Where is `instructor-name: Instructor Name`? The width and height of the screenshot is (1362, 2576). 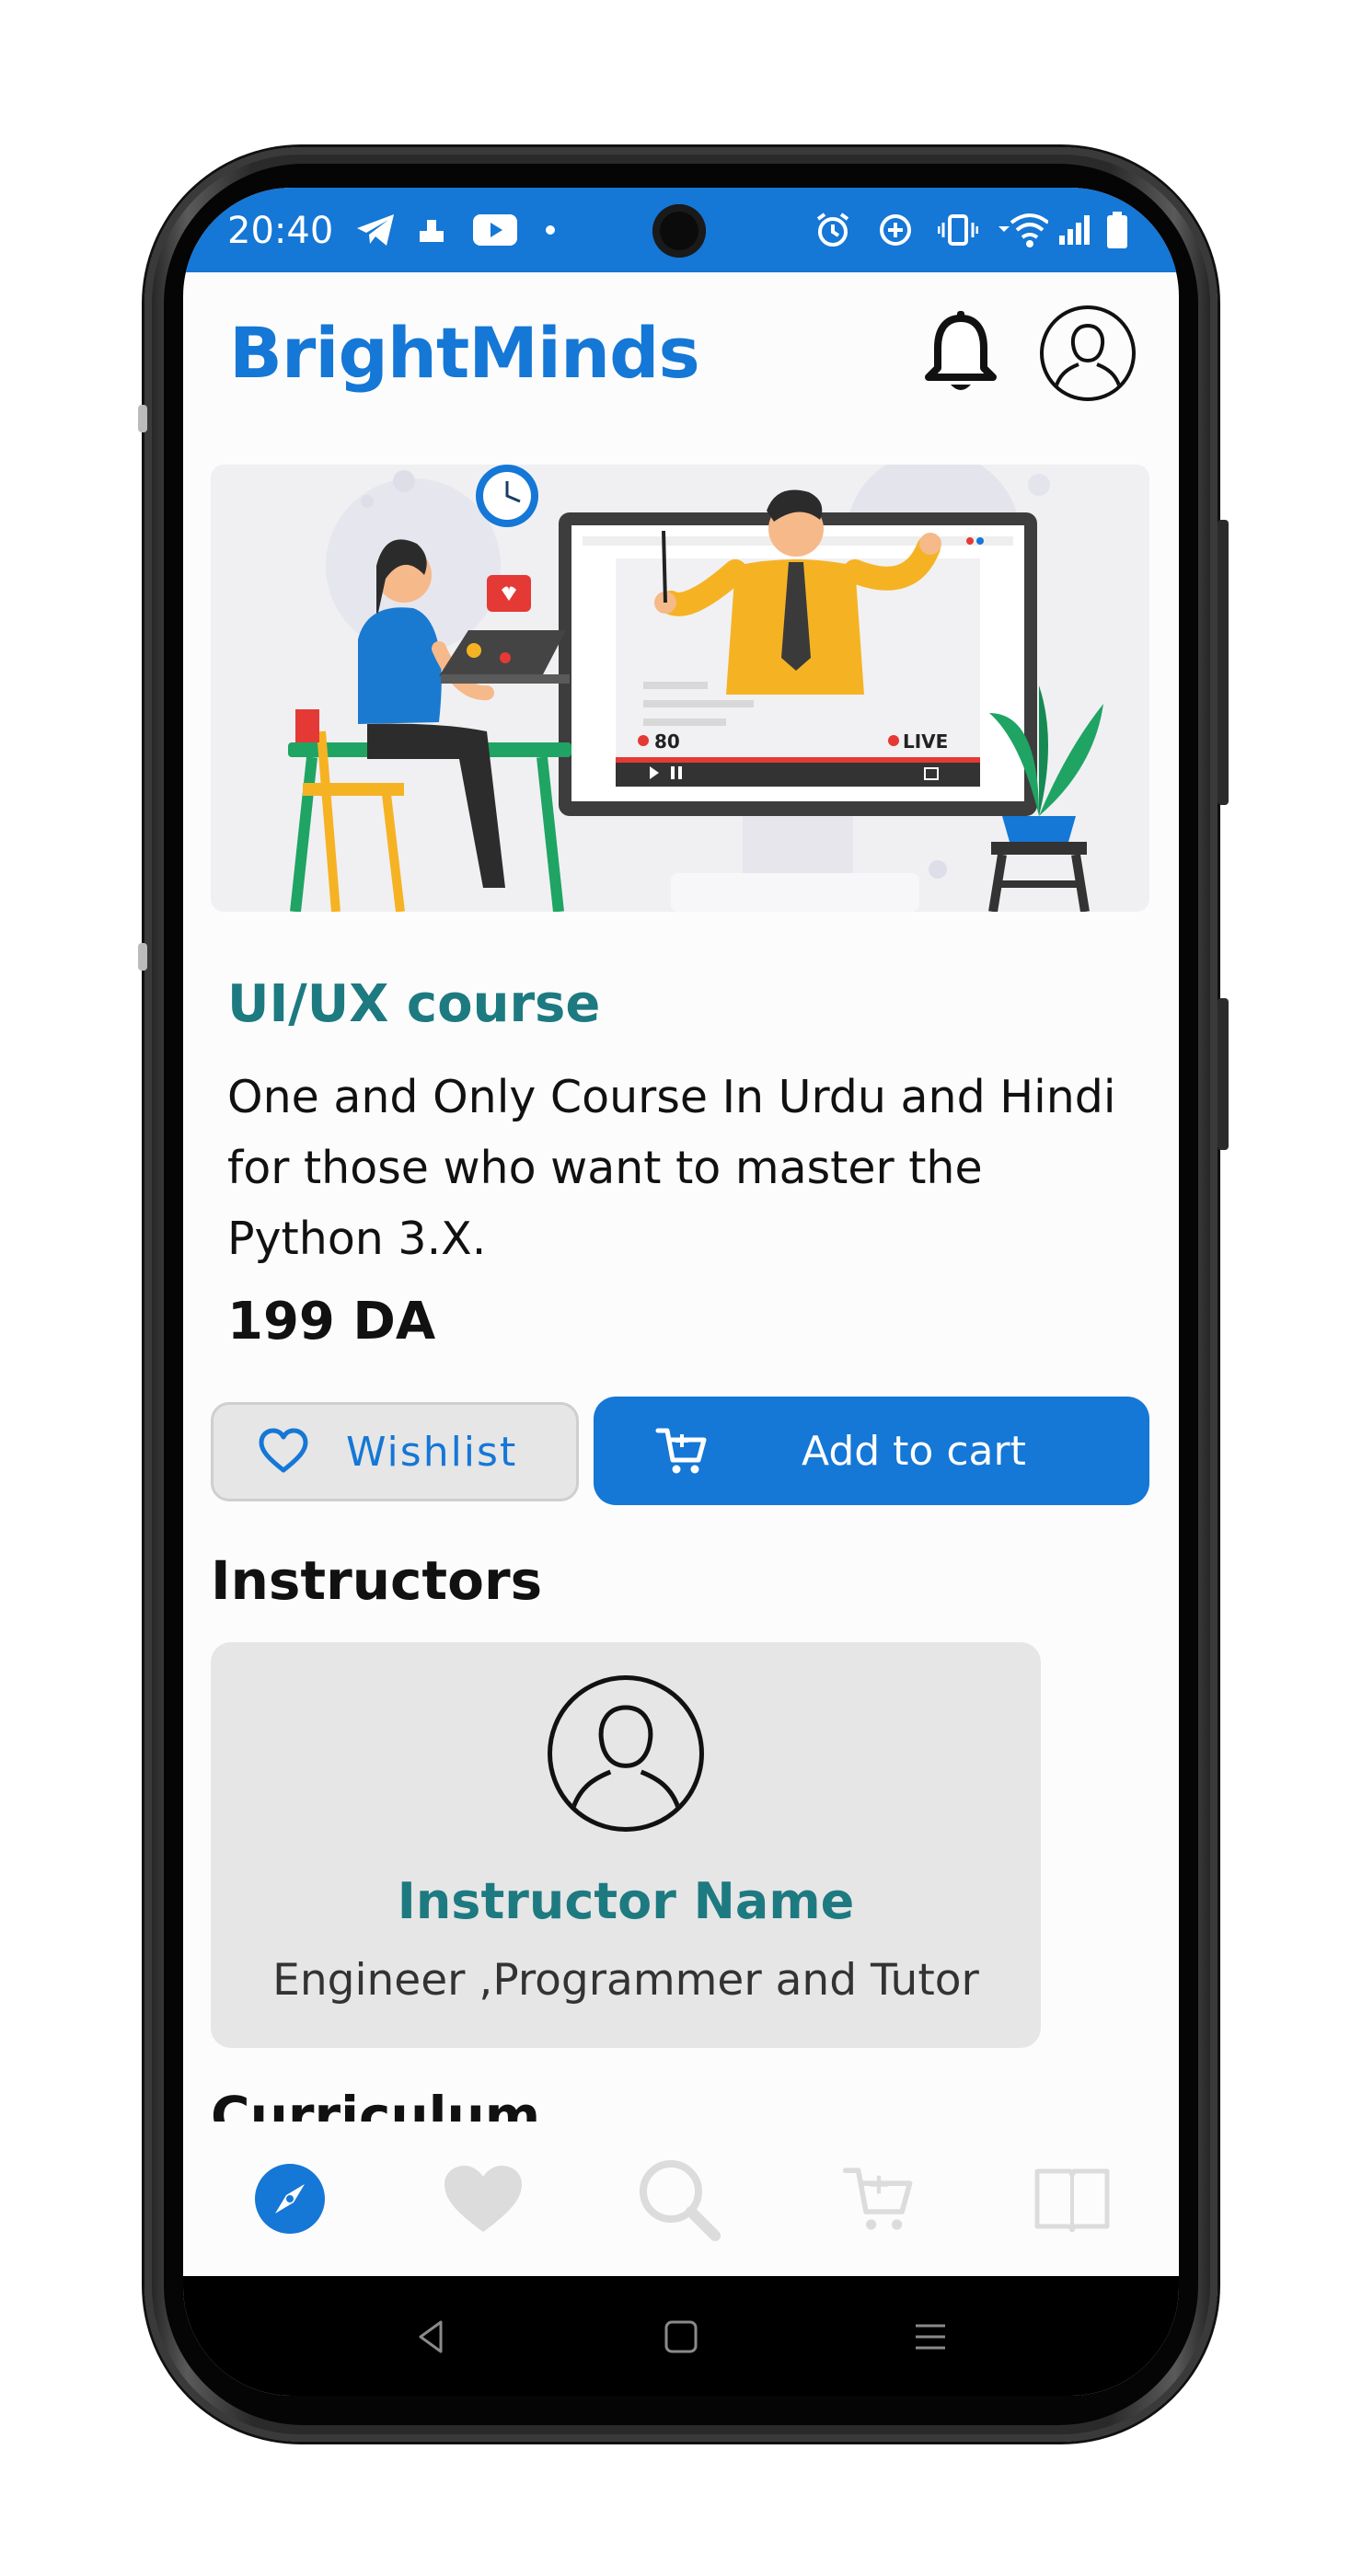
instructor-name: Instructor Name is located at coordinates (626, 1901).